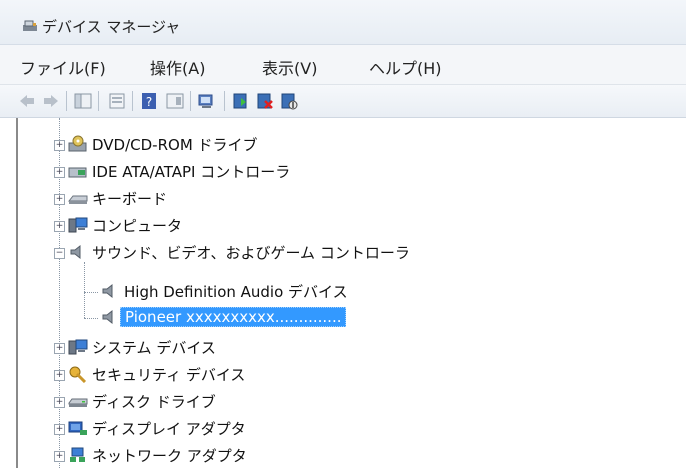  Describe the element at coordinates (352, 145) in the screenshot. I see `tree-item: + DVD/CD-ROM ドライブ` at that location.